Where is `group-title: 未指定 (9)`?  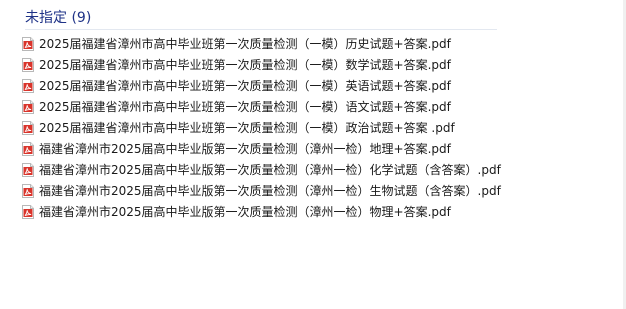 group-title: 未指定 (9) is located at coordinates (58, 18).